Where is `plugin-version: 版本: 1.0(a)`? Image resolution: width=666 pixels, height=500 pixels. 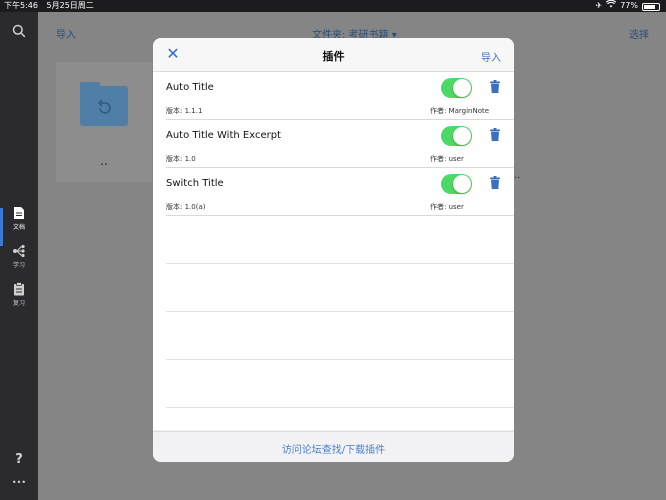 plugin-version: 版本: 1.0(a) is located at coordinates (186, 207).